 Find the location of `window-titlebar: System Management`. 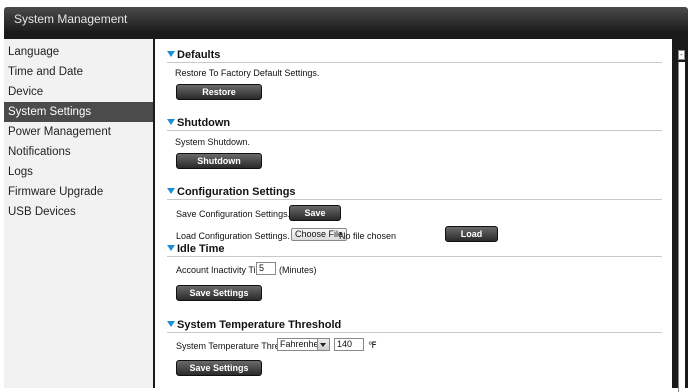

window-titlebar: System Management is located at coordinates (346, 16).